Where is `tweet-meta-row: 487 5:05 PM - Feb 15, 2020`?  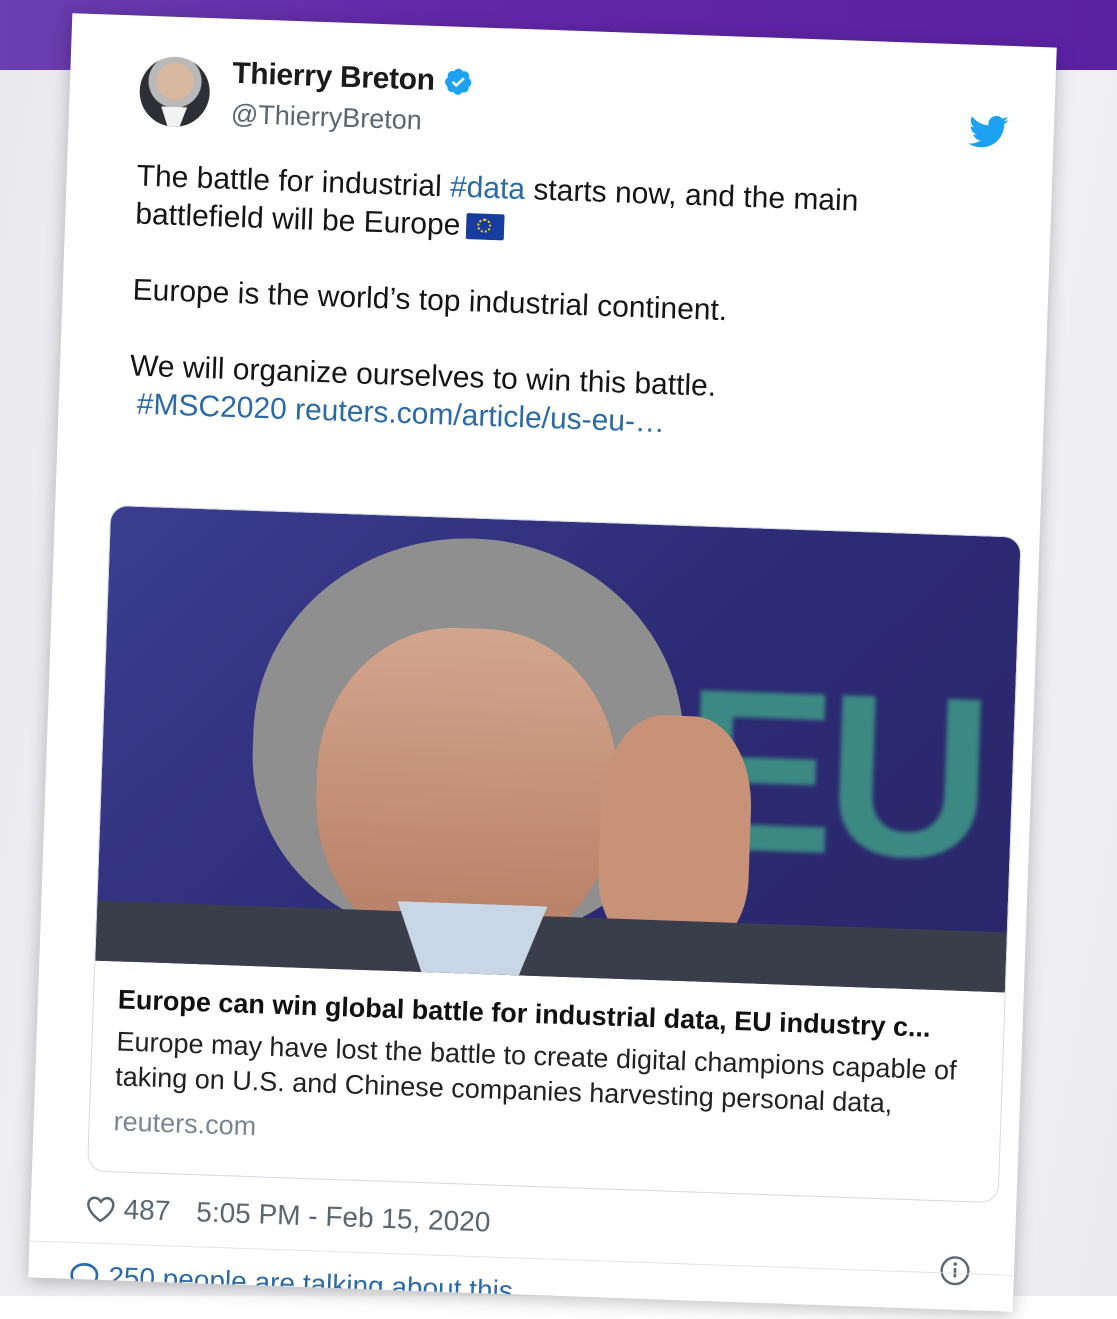
tweet-meta-row: 487 5:05 PM - Feb 15, 2020 is located at coordinates (288, 1215).